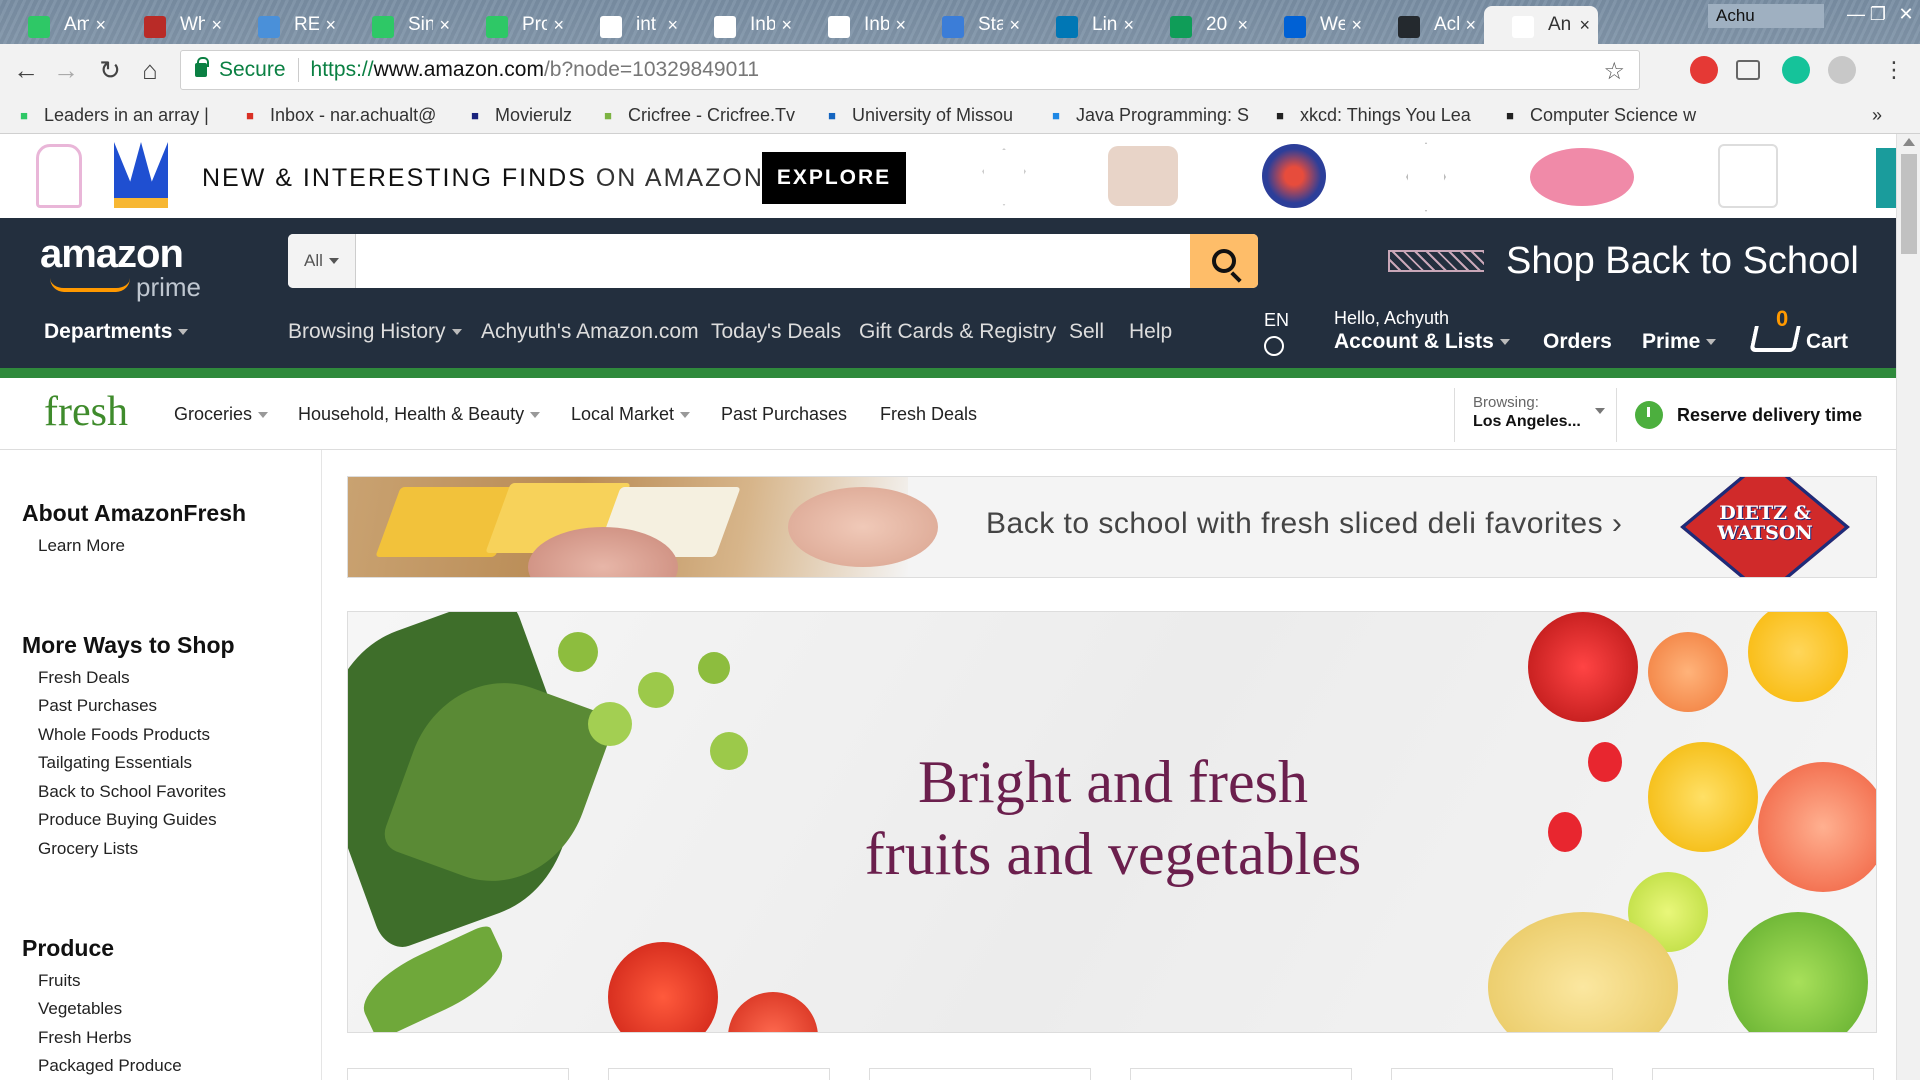 This screenshot has height=1080, width=1920. What do you see at coordinates (525, 115) in the screenshot?
I see `bookmark-item: ■ Movierulz` at bounding box center [525, 115].